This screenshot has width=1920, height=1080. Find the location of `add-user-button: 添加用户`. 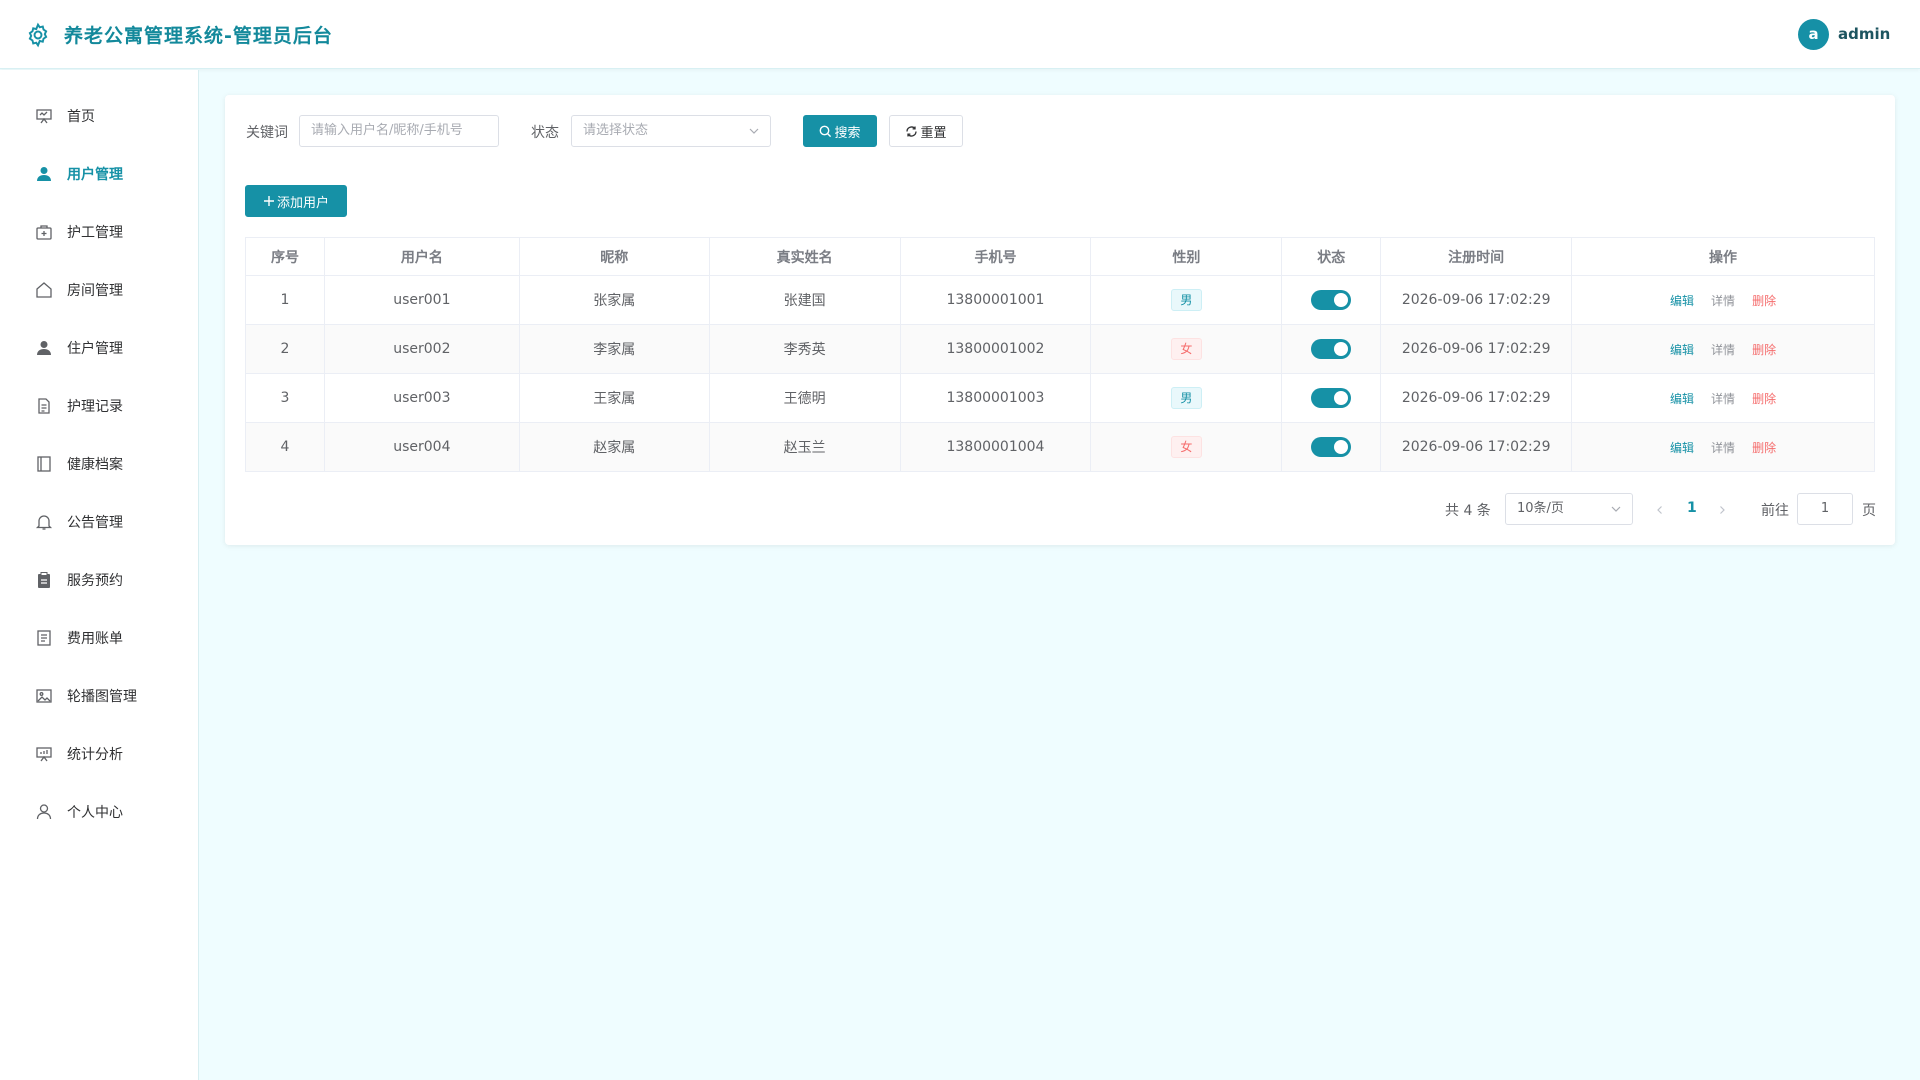

add-user-button: 添加用户 is located at coordinates (296, 201).